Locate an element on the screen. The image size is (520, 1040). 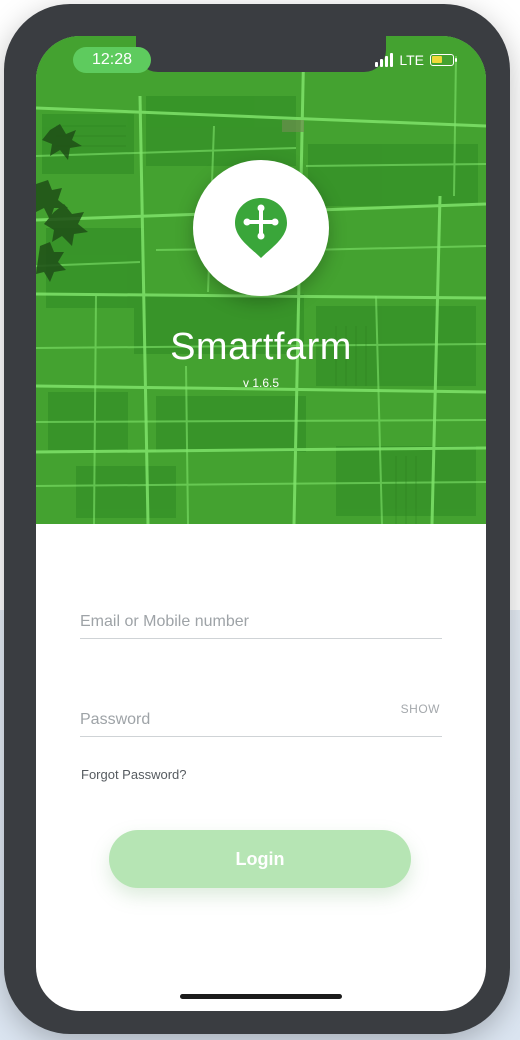
email-placeholder: Email or Mobile number is located at coordinates (164, 621).